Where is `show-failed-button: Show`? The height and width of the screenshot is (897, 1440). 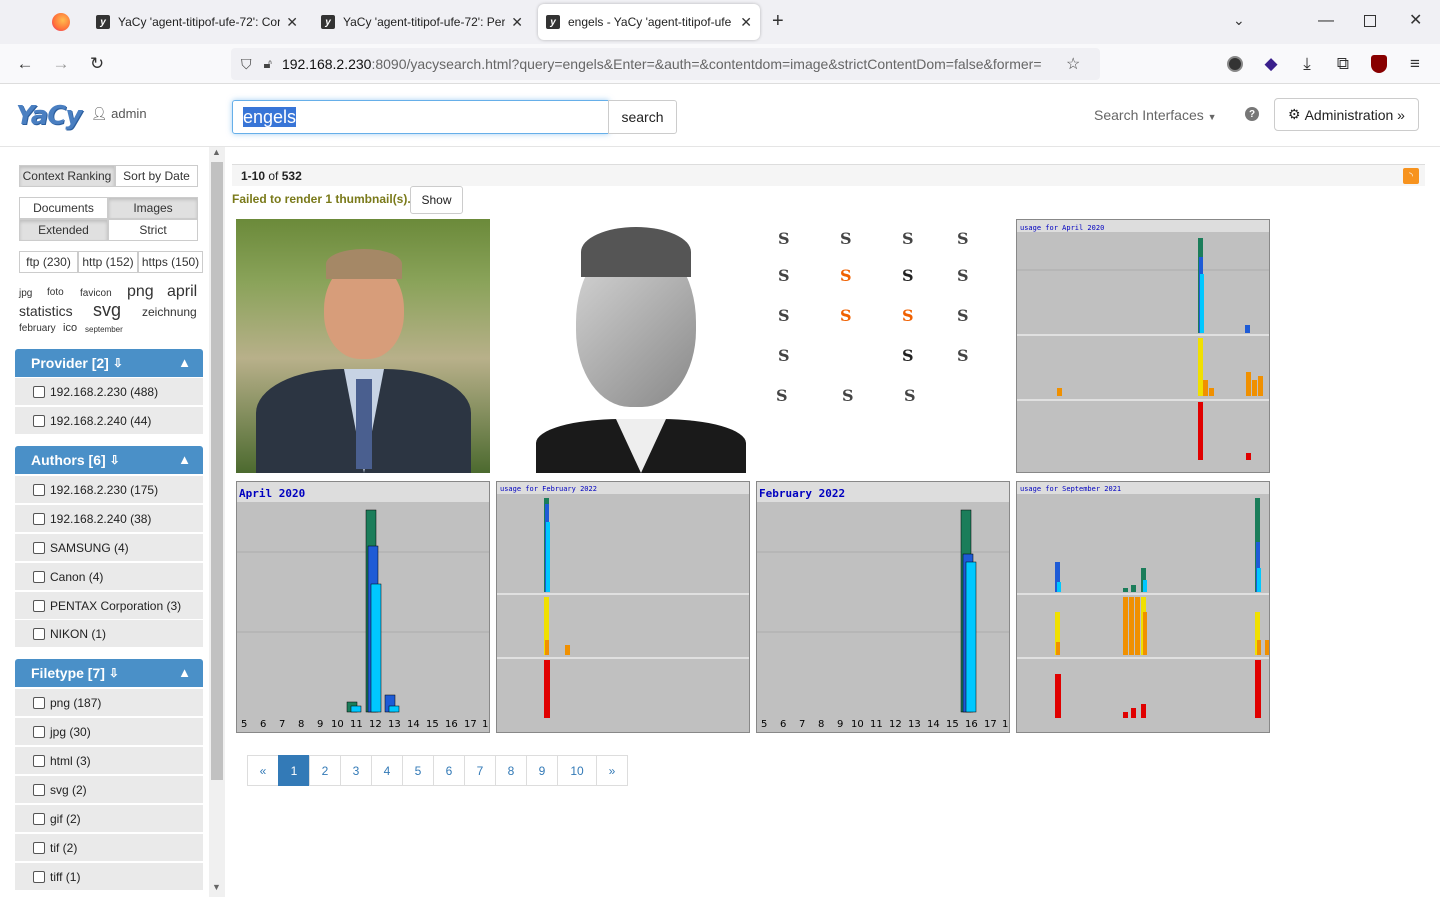
show-failed-button: Show is located at coordinates (436, 200).